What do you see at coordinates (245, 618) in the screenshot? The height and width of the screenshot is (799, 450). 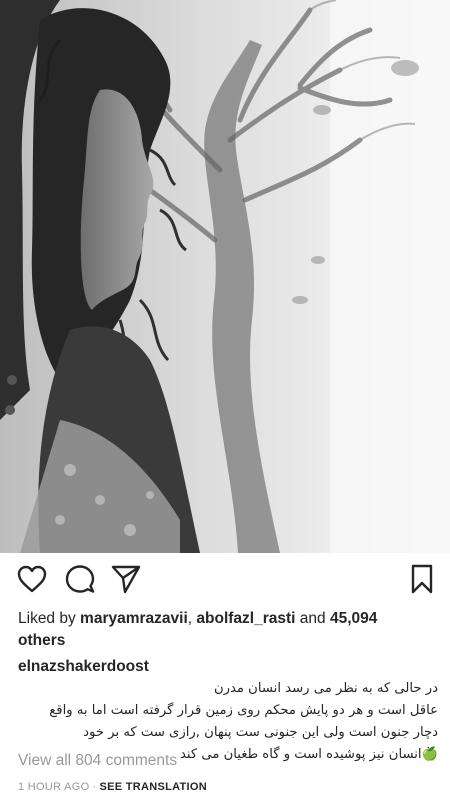 I see `liker-username-2: abolfazl_rasti` at bounding box center [245, 618].